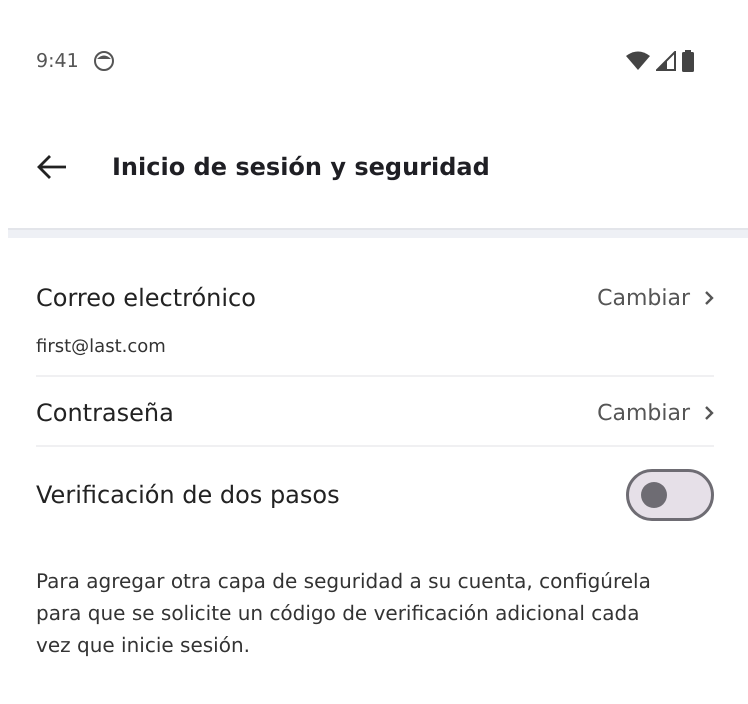  What do you see at coordinates (105, 413) in the screenshot?
I see `setting-label: Contraseña` at bounding box center [105, 413].